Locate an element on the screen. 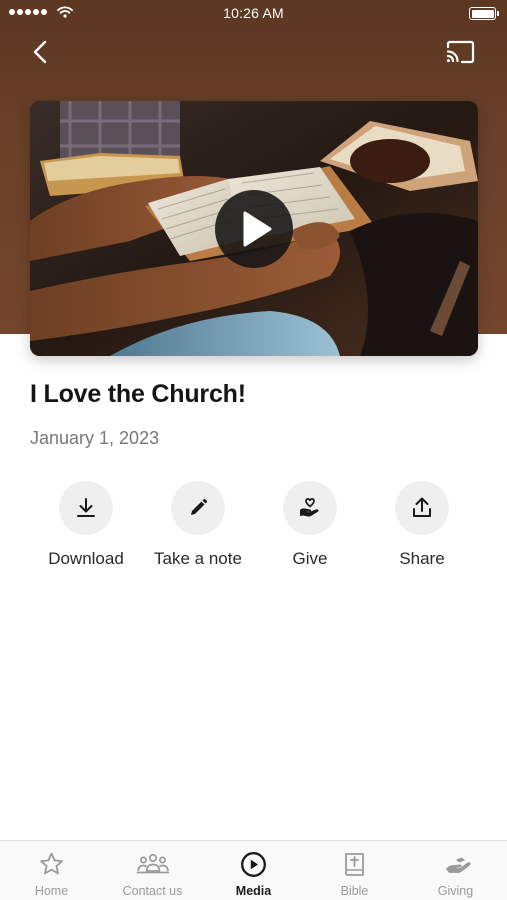  tab-giving: Giving is located at coordinates (455, 870).